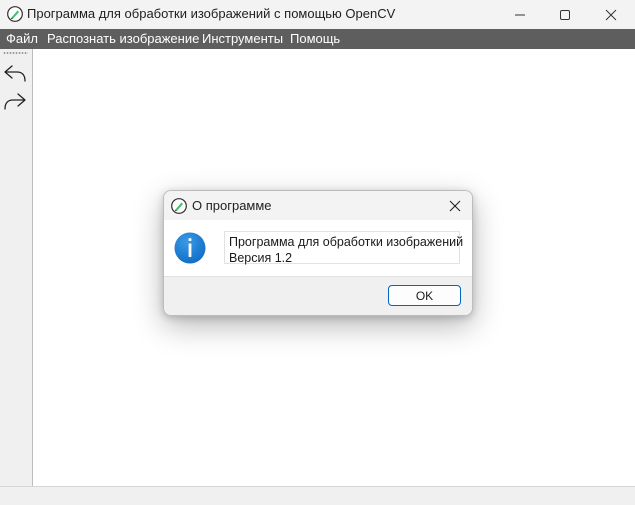 The width and height of the screenshot is (635, 505). What do you see at coordinates (317, 495) in the screenshot?
I see `status-bar` at bounding box center [317, 495].